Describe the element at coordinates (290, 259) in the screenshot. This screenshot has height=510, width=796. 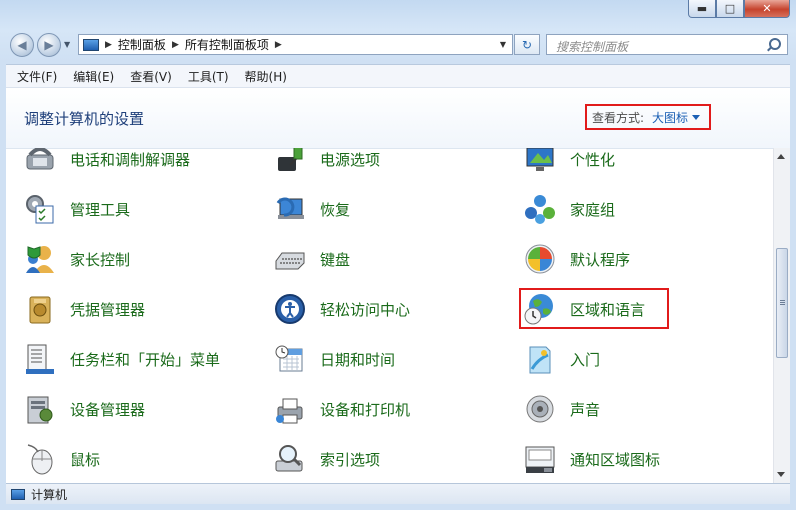
I see `keyboard-icon` at that location.